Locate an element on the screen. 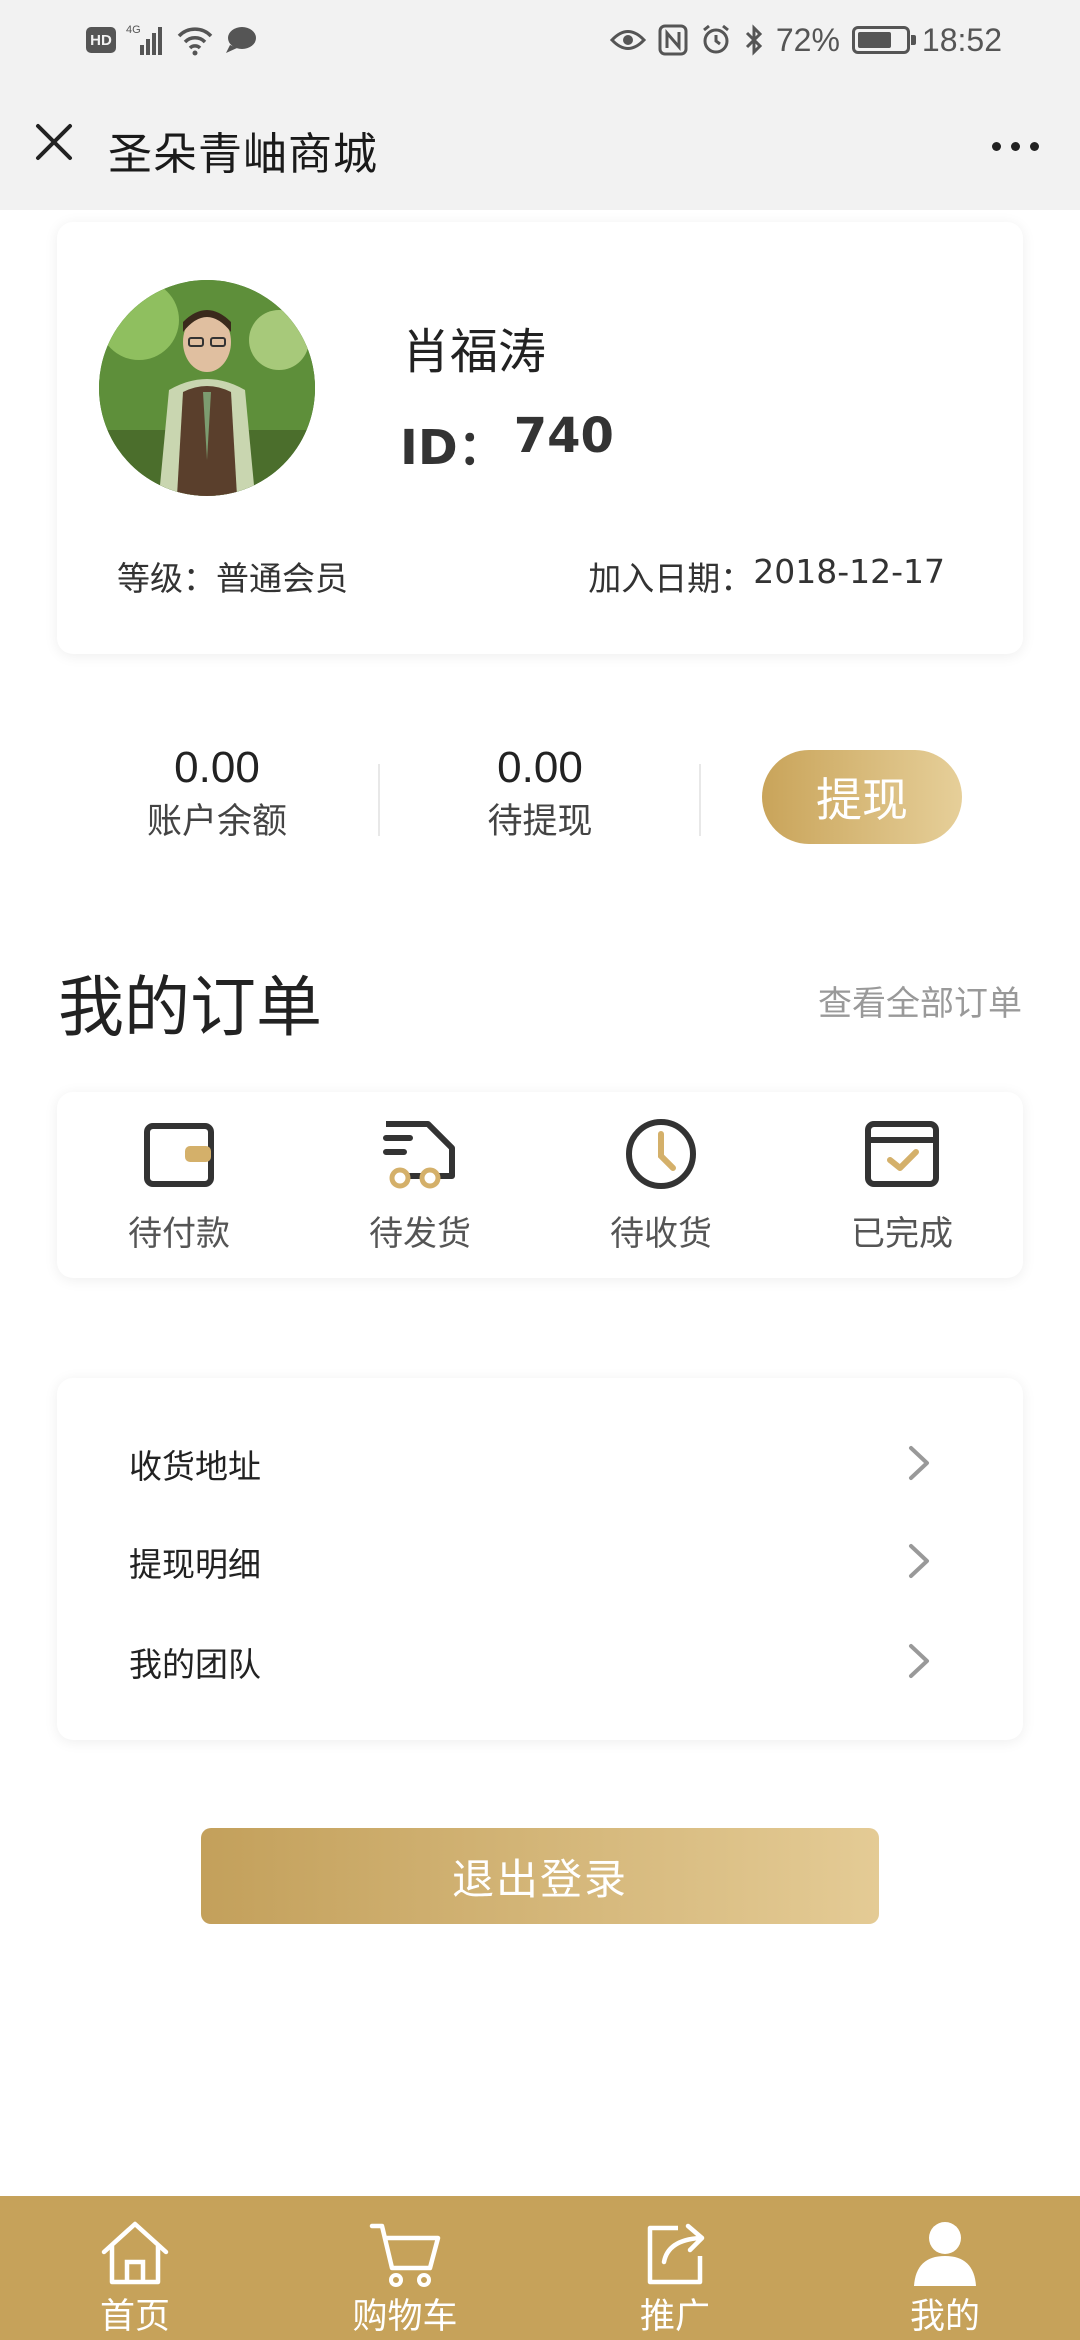  join-date-value: 2018-12-17 is located at coordinates (849, 571).